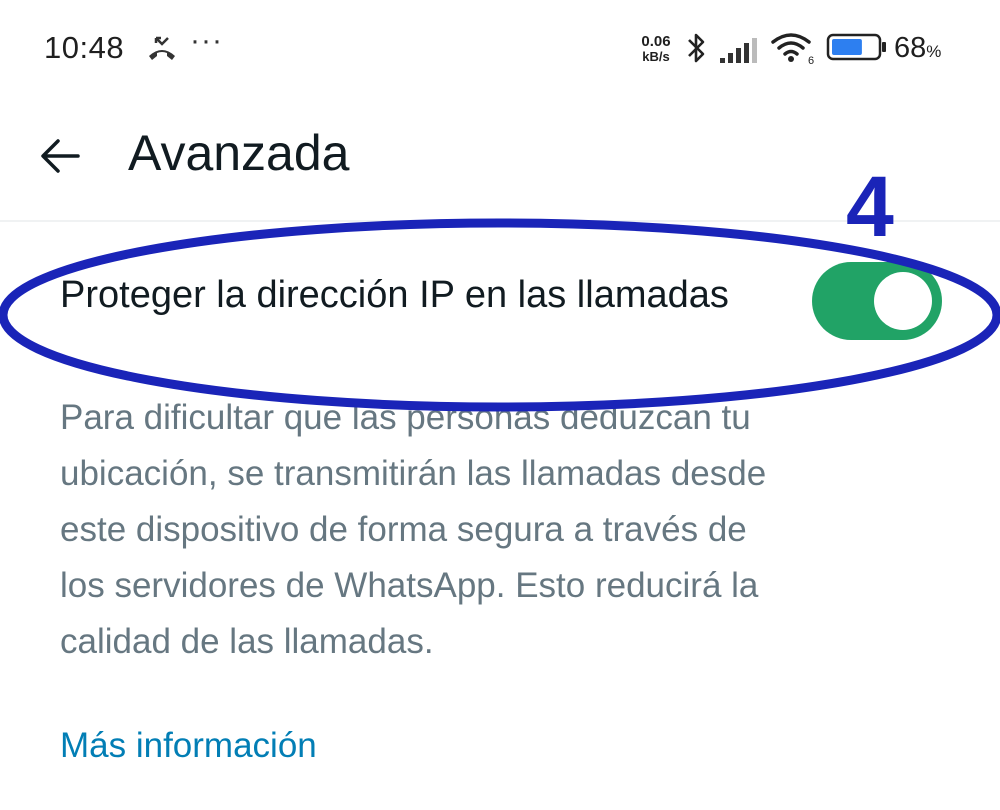 This screenshot has width=1000, height=810. Describe the element at coordinates (239, 153) in the screenshot. I see `page-title: Avanzada` at that location.